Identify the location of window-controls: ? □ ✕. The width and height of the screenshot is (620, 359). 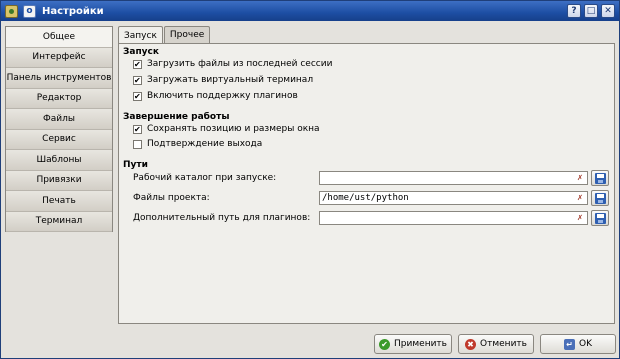
(591, 11).